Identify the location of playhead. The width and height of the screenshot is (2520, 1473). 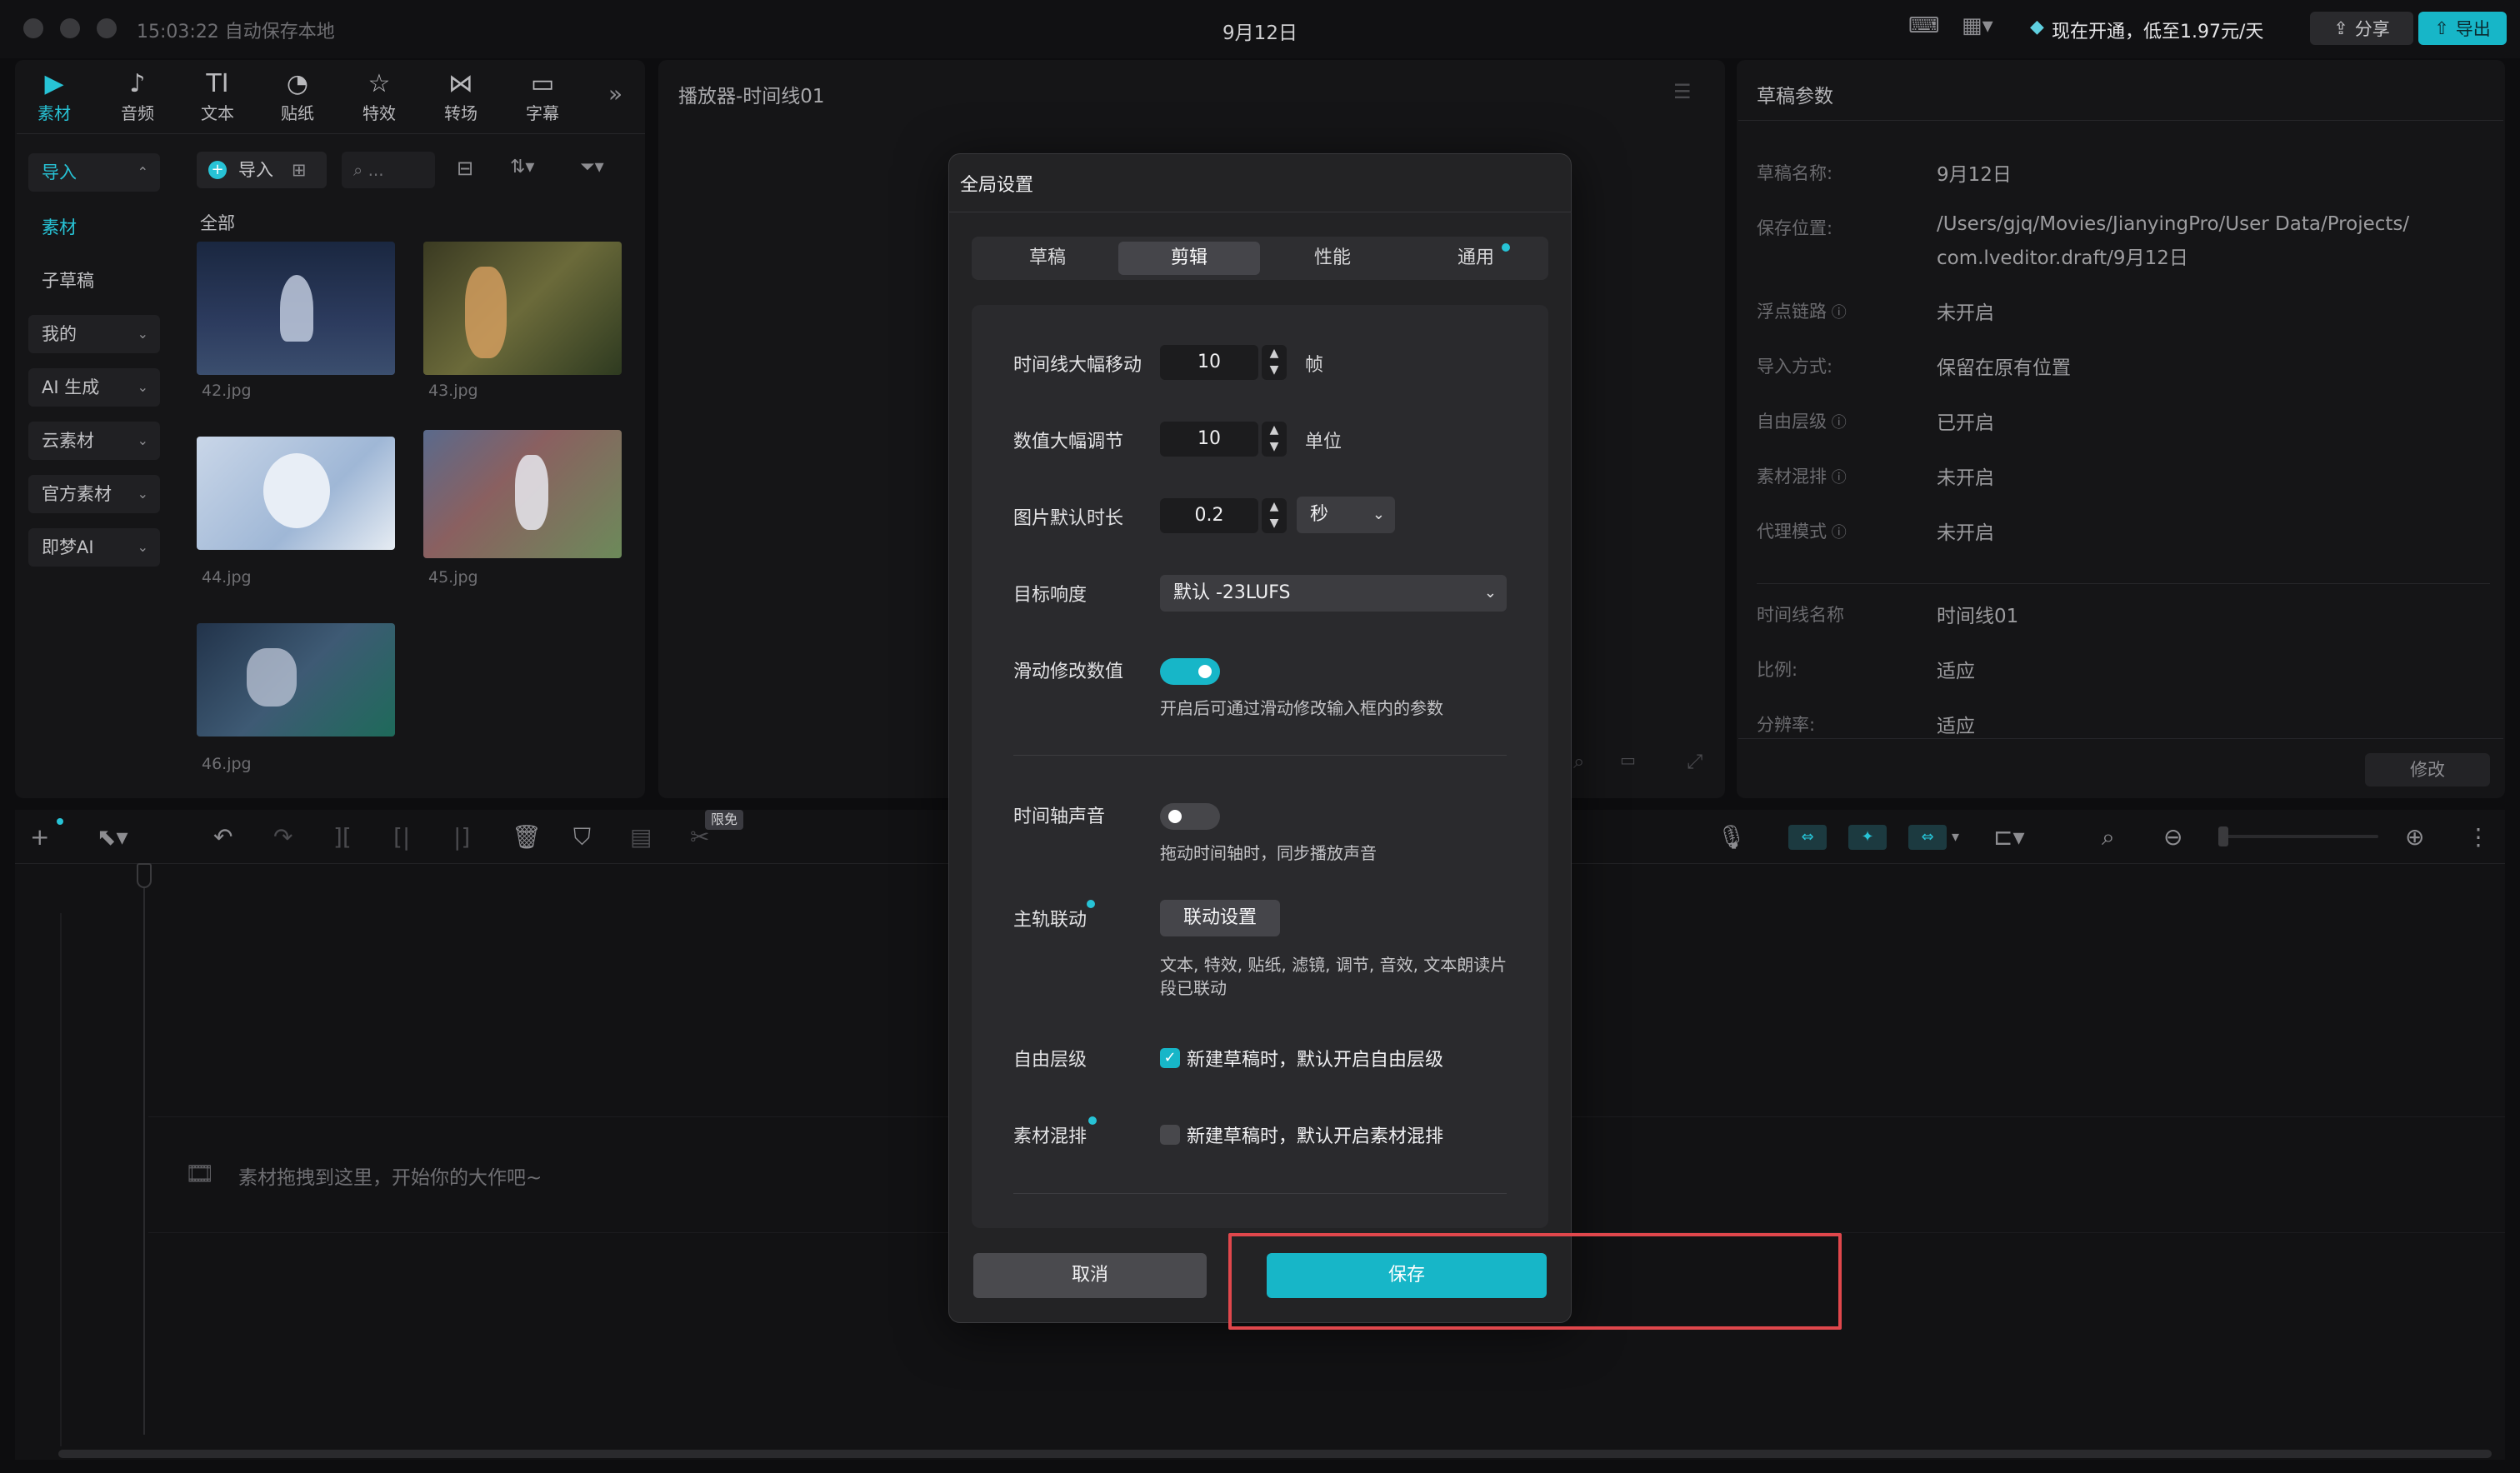
(144, 876).